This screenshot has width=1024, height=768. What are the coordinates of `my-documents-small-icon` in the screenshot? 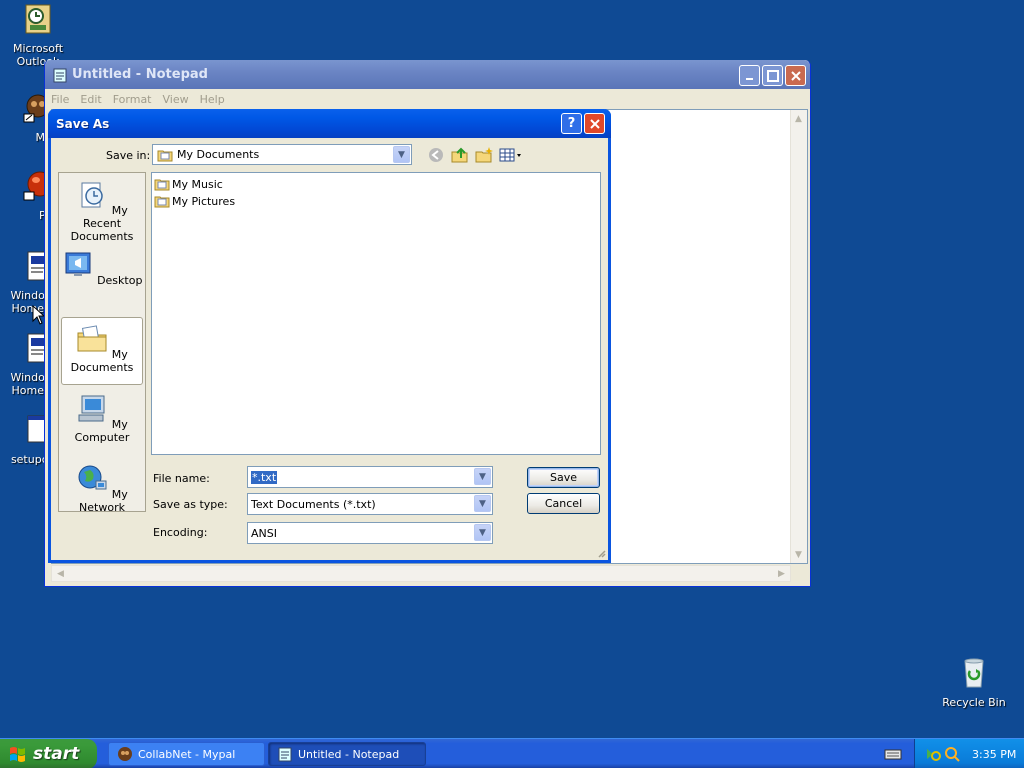 It's located at (165, 155).